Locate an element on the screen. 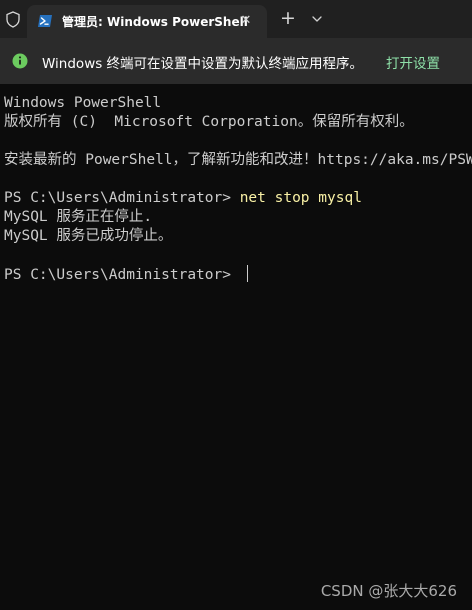  tab-title: 管理员: Windows PowerShell is located at coordinates (155, 22).